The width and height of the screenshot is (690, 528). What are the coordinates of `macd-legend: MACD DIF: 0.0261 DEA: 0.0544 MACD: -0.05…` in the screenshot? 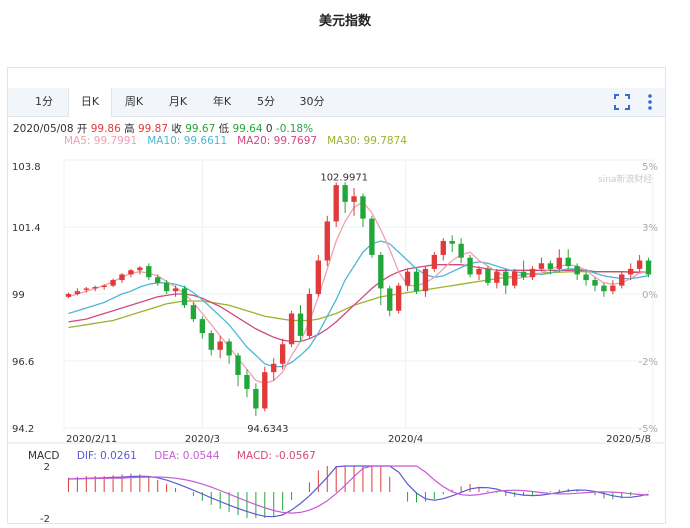 It's located at (179, 456).